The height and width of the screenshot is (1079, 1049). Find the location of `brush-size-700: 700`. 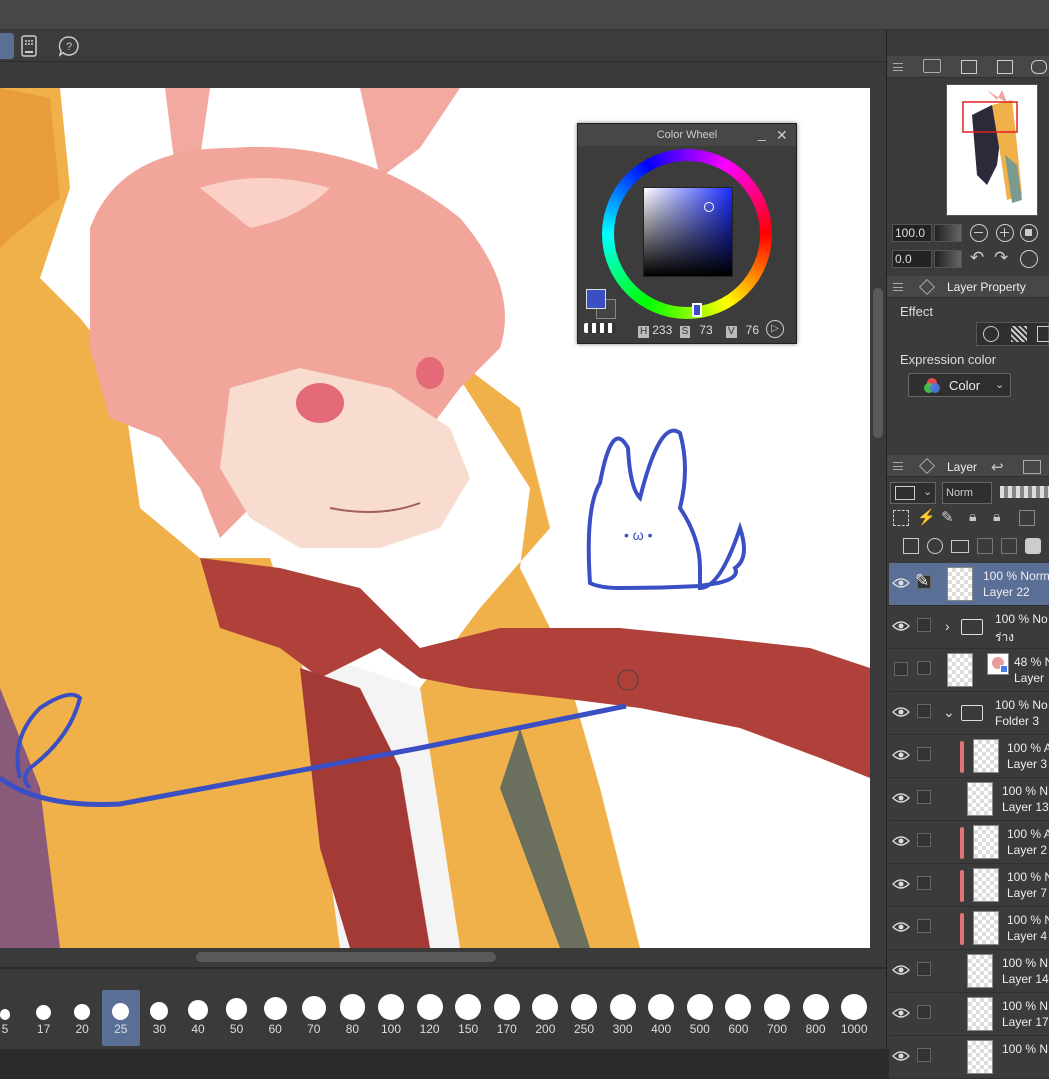

brush-size-700: 700 is located at coordinates (777, 1018).